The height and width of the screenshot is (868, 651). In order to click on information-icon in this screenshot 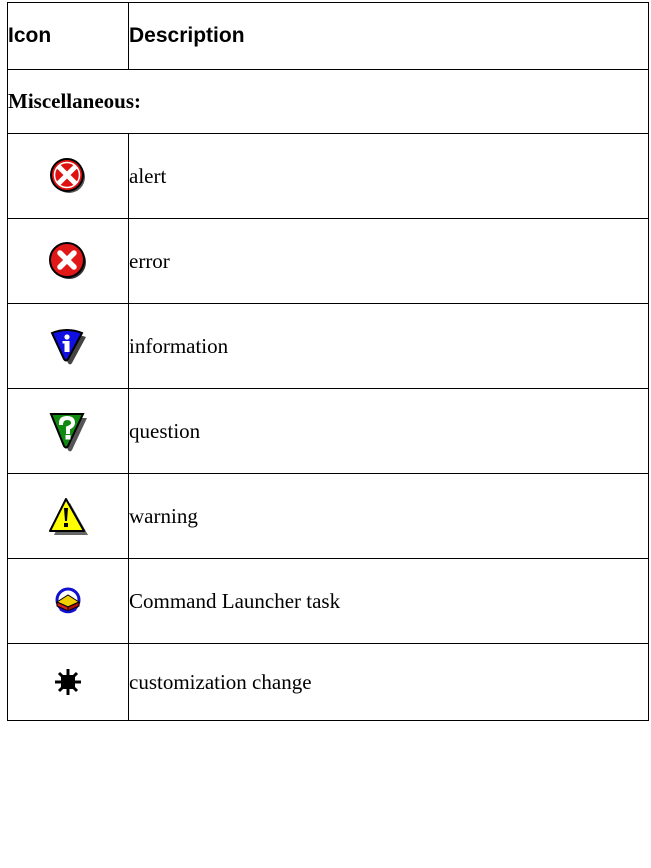, I will do `click(68, 346)`.